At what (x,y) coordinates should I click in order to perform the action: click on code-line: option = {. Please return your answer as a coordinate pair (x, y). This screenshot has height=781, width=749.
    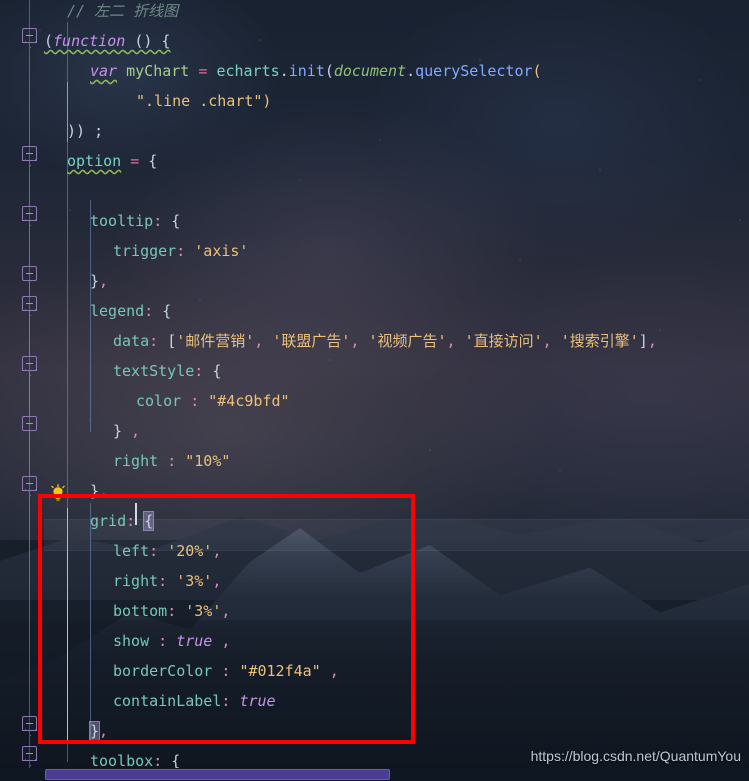
    Looking at the image, I should click on (112, 161).